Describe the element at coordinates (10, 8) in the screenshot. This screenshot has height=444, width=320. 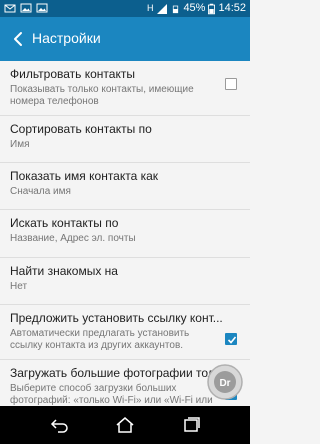
I see `mail-icon` at that location.